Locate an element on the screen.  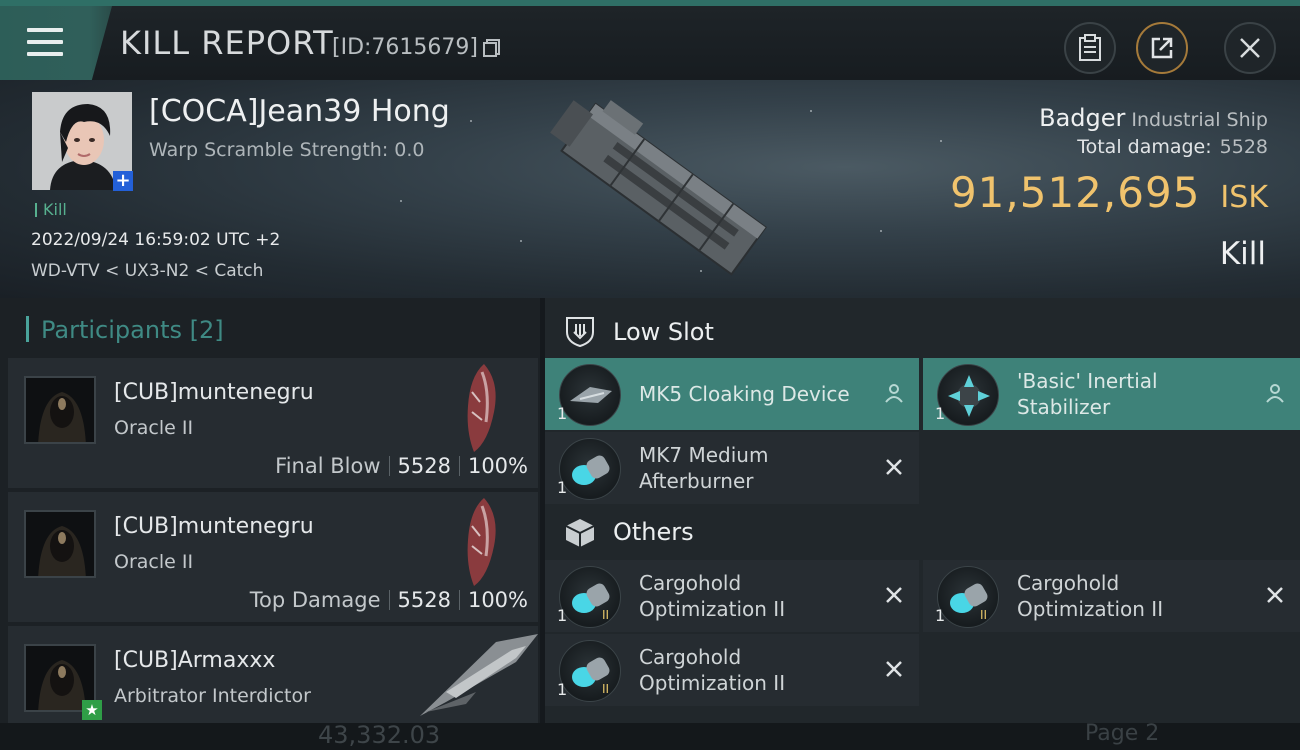
afterburner-icon is located at coordinates (590, 469).